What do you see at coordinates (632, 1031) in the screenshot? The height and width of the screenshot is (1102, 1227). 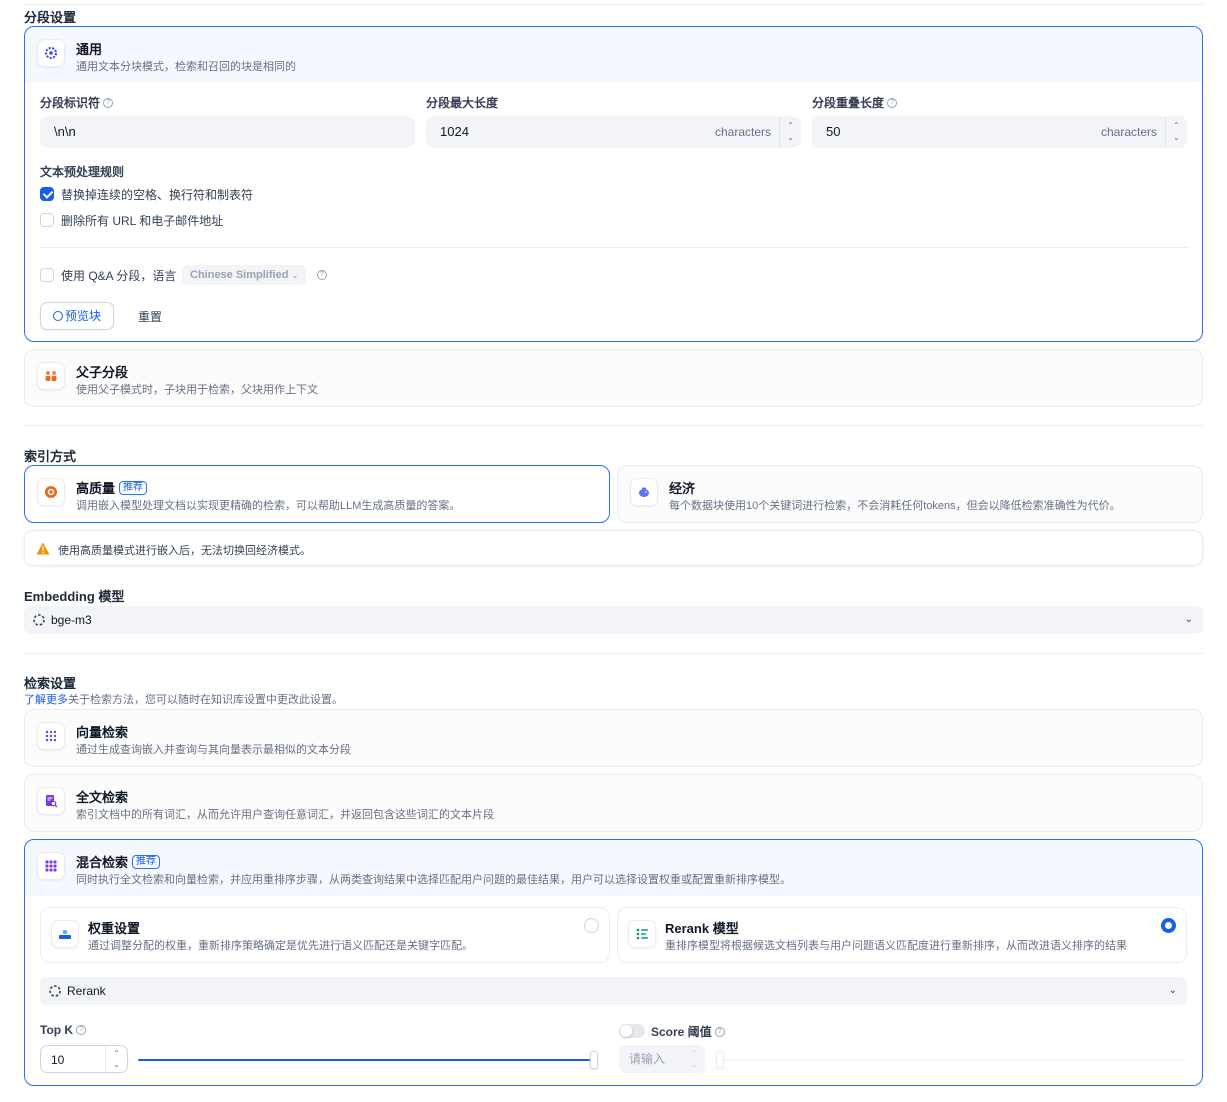 I see `score-threshold-toggle` at bounding box center [632, 1031].